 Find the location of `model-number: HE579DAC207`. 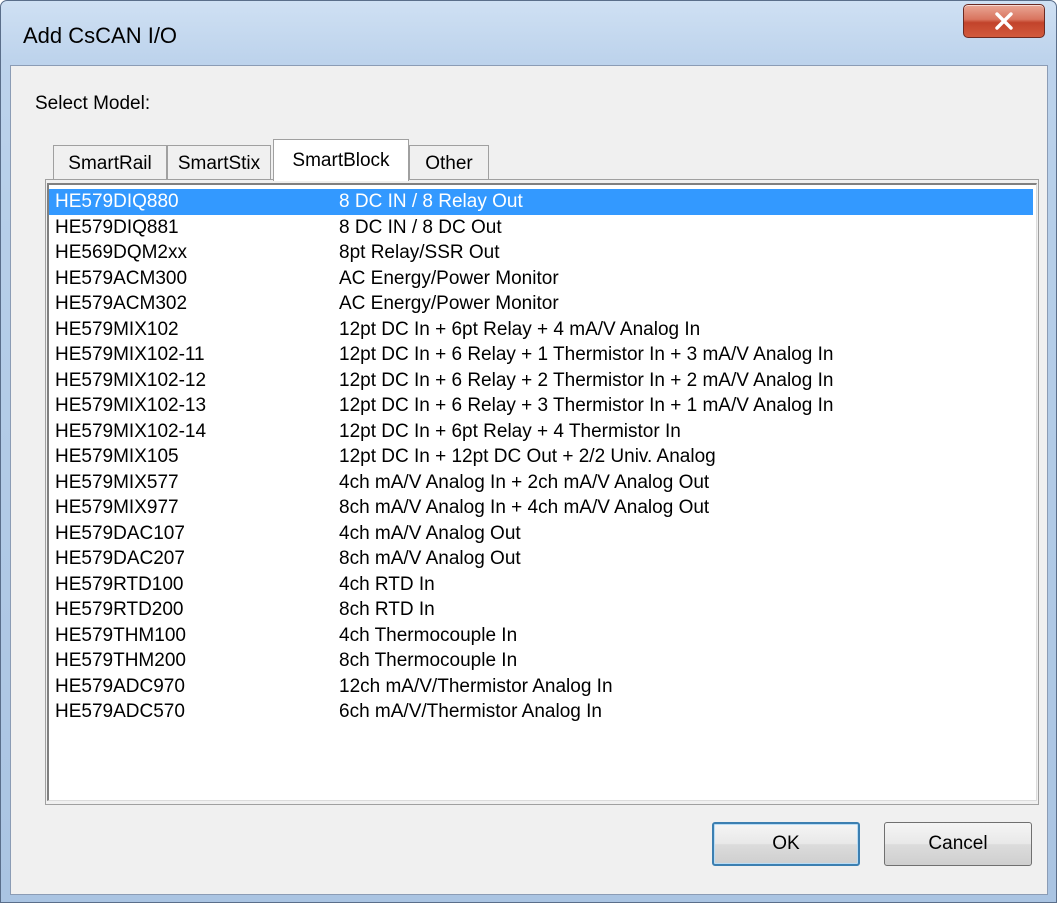

model-number: HE579DAC207 is located at coordinates (120, 558).